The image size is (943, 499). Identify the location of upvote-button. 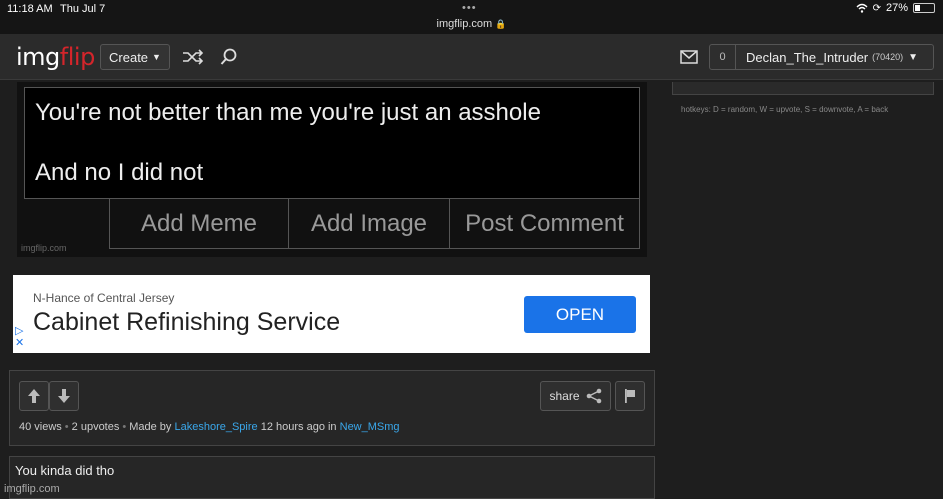
(34, 396).